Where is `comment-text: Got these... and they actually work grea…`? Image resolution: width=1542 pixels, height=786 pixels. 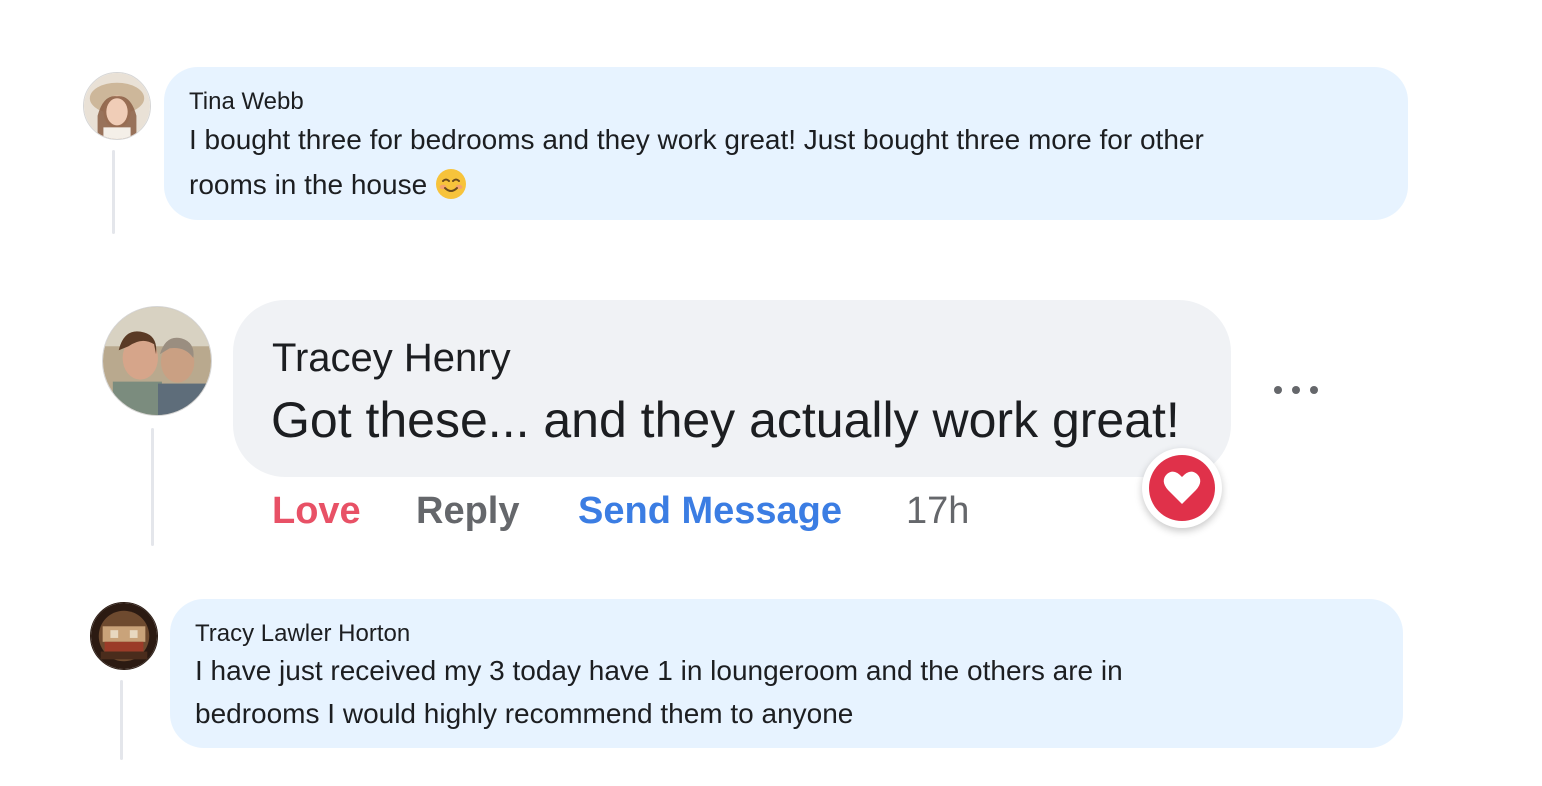
comment-text: Got these... and they actually work grea… is located at coordinates (725, 420).